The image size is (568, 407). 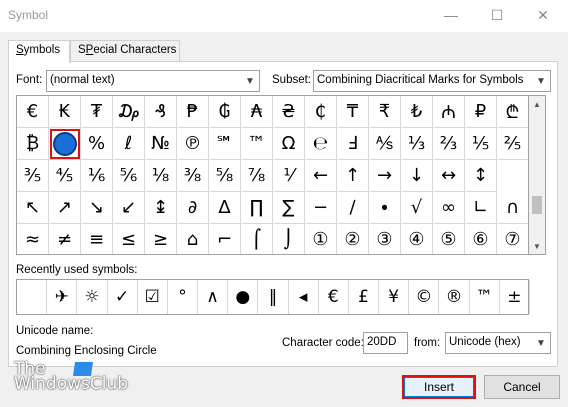 What do you see at coordinates (385, 208) in the screenshot?
I see `symbol-cell: ∙` at bounding box center [385, 208].